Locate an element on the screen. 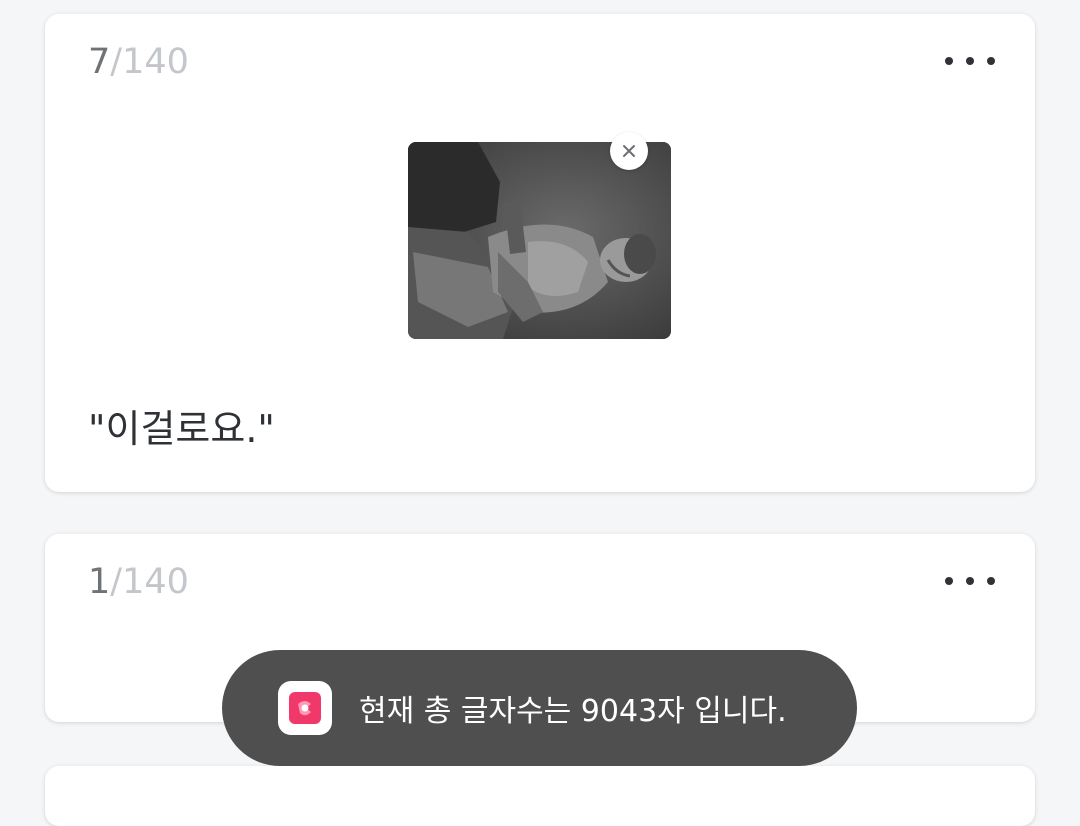 Image resolution: width=1080 pixels, height=826 pixels. char-counter: 1/140 is located at coordinates (138, 582).